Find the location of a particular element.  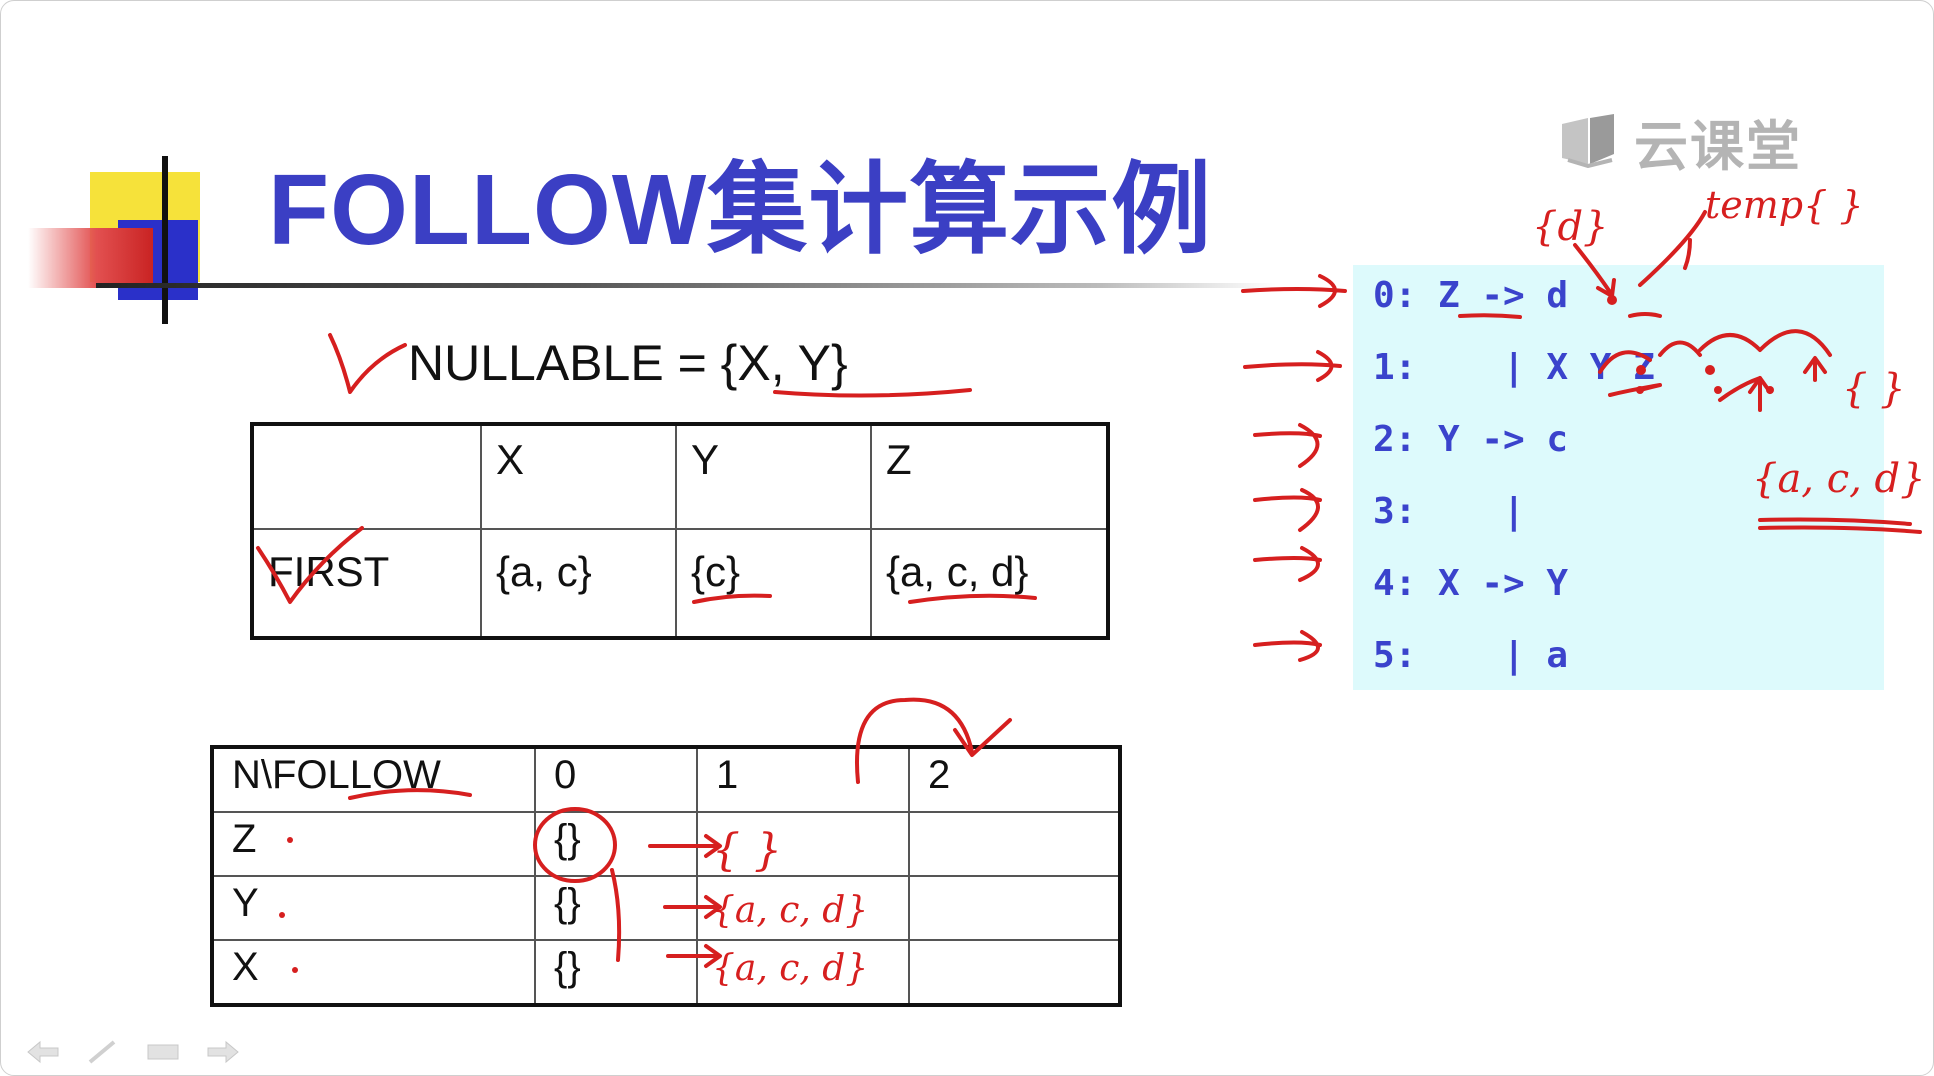

grammar-rule: 4: X -> Y is located at coordinates (1471, 583).